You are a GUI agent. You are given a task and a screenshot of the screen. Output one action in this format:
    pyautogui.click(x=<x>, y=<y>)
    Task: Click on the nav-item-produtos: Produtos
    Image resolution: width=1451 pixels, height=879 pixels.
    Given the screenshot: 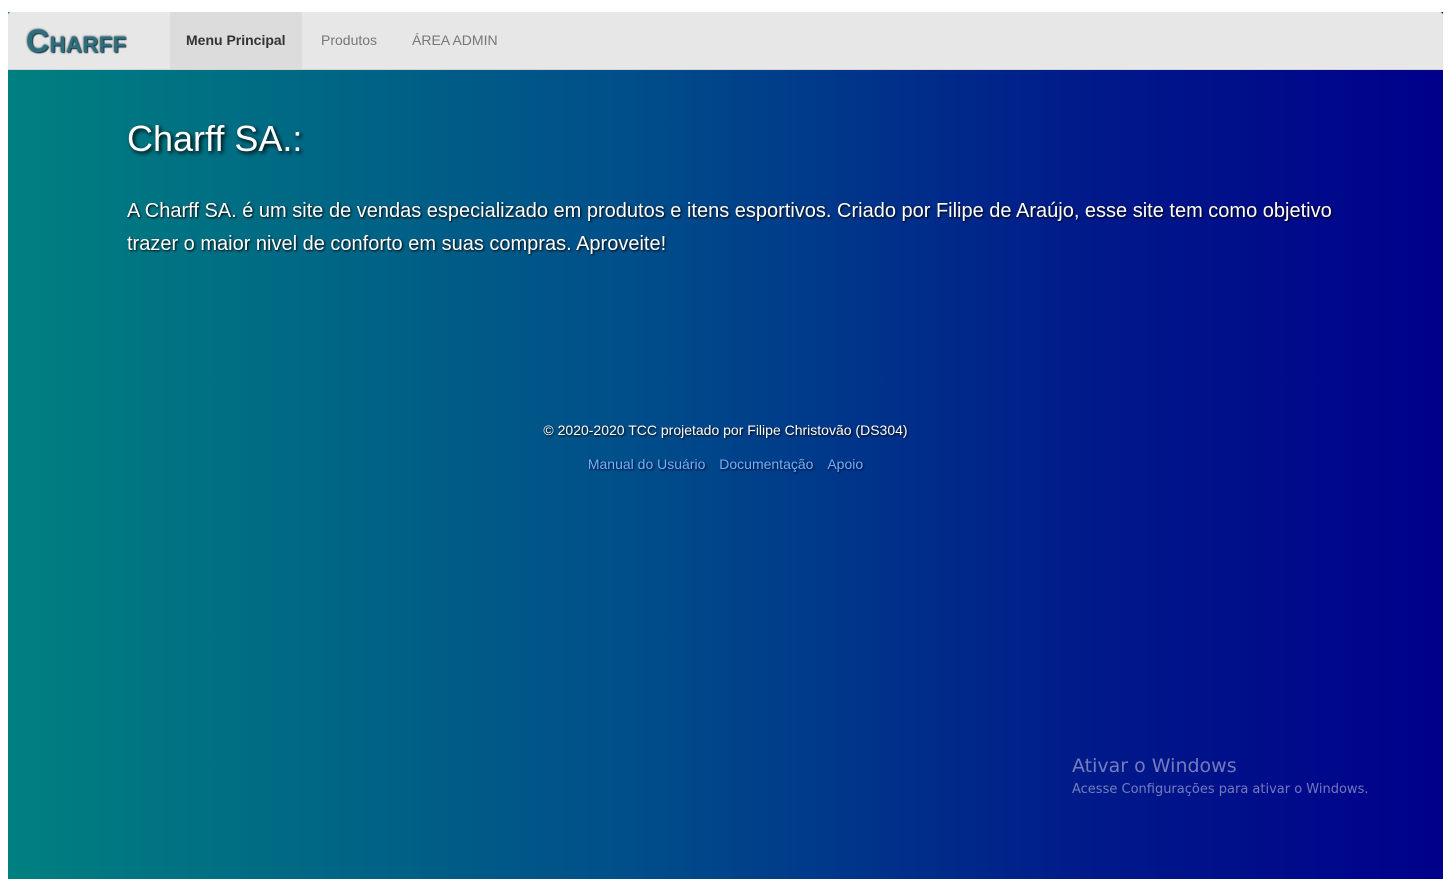 What is the action you would take?
    pyautogui.click(x=349, y=40)
    